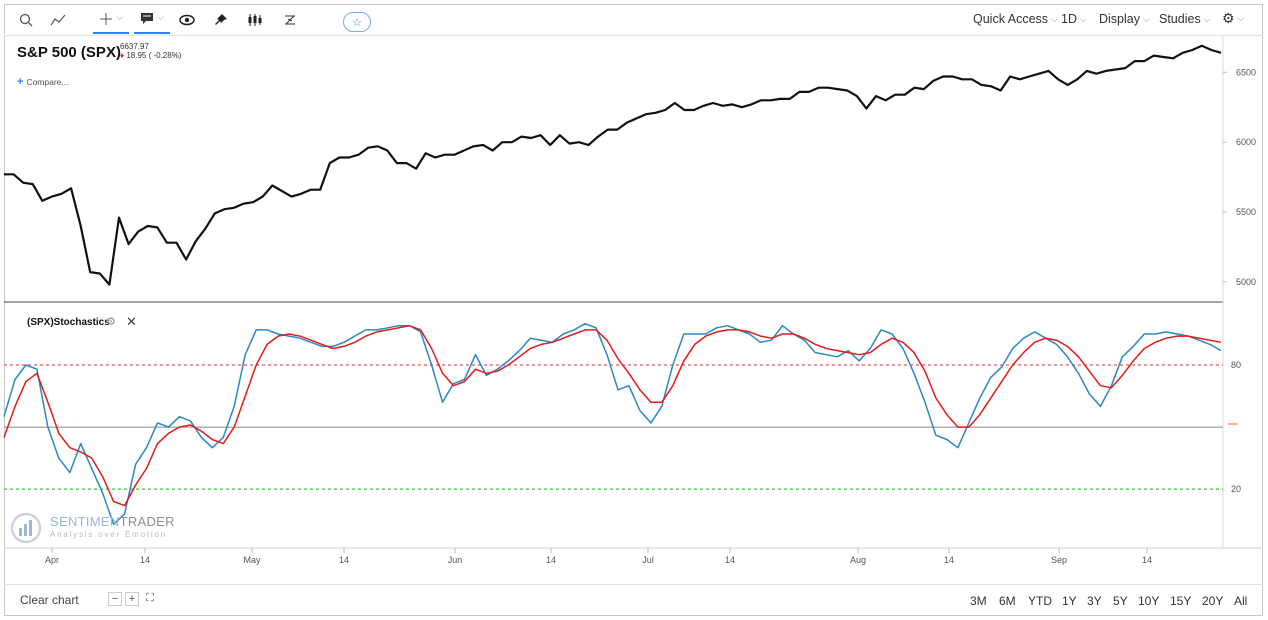  Describe the element at coordinates (1180, 601) in the screenshot. I see `range-15y: 15Y` at that location.